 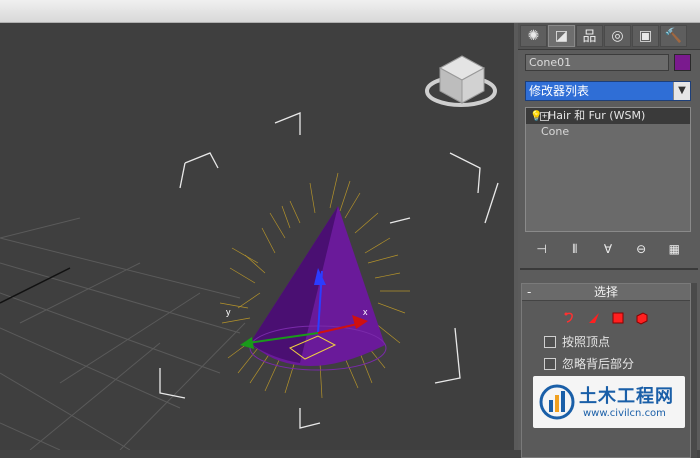 I want to click on make-unique-icon: ∀, so click(x=608, y=249).